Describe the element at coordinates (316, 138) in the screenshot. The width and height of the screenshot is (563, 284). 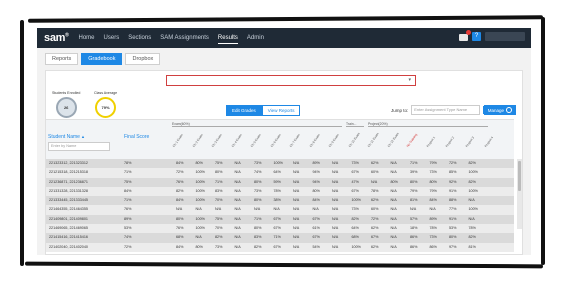
I see `column-header: Ch 8 Exam` at that location.